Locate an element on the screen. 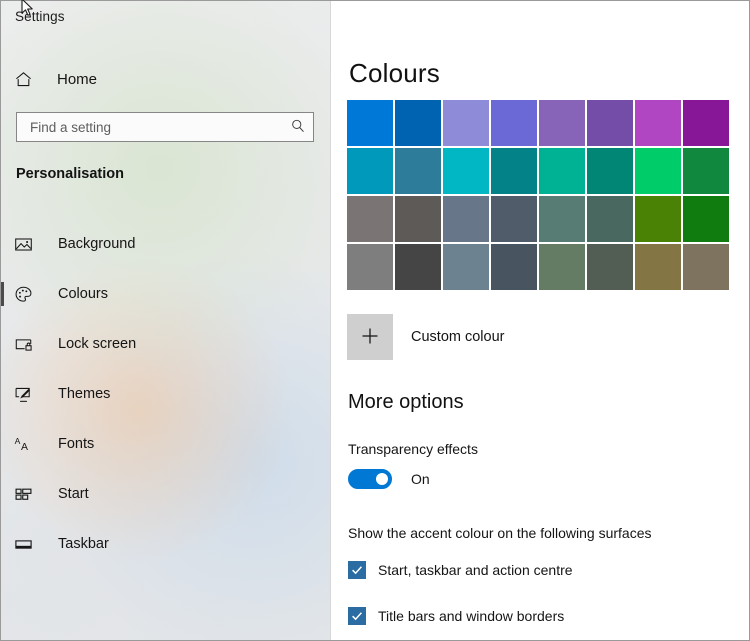 Image resolution: width=750 pixels, height=641 pixels. colour-swatch-teal-blue is located at coordinates (370, 171).